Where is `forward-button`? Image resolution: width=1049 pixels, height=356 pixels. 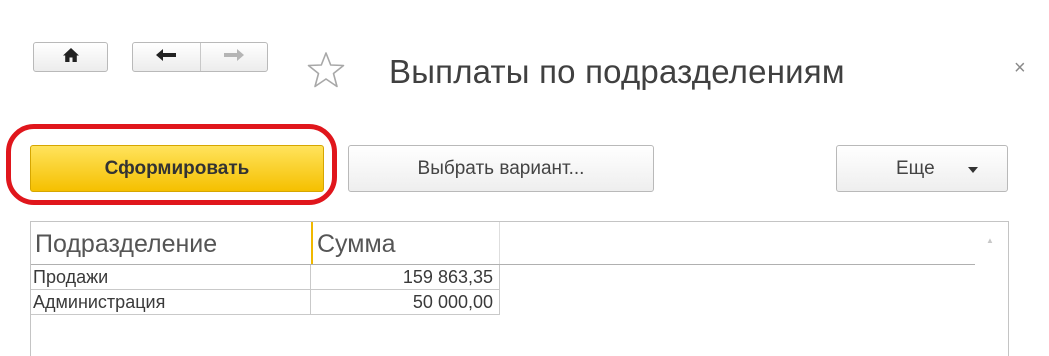 forward-button is located at coordinates (234, 57).